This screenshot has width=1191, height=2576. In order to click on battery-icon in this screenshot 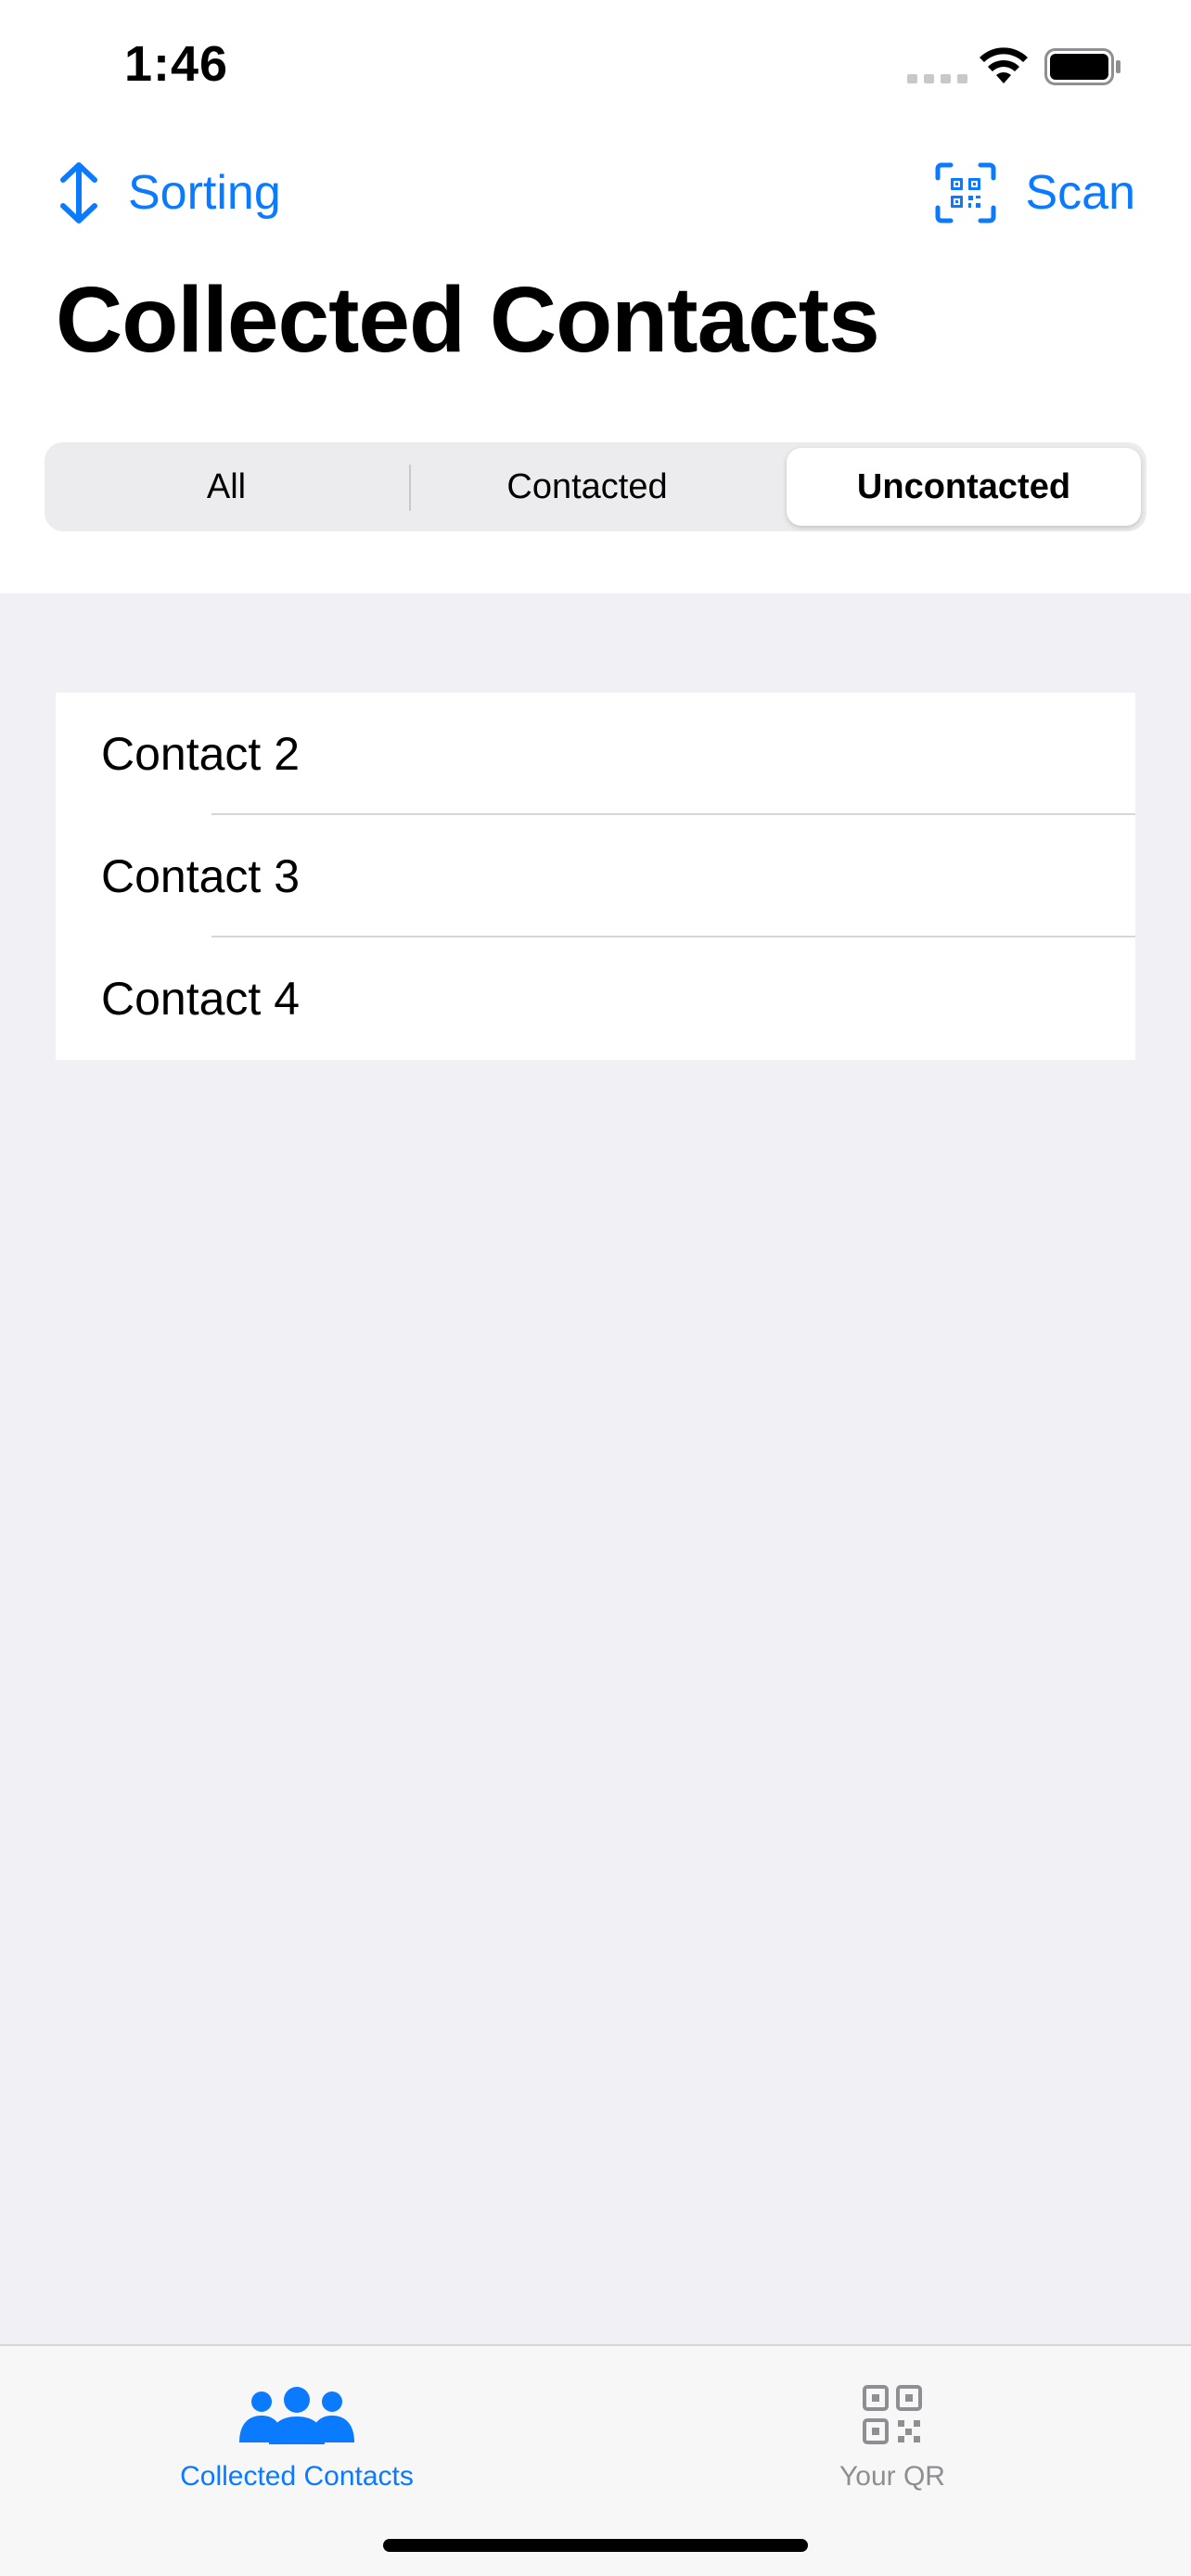, I will do `click(1082, 66)`.